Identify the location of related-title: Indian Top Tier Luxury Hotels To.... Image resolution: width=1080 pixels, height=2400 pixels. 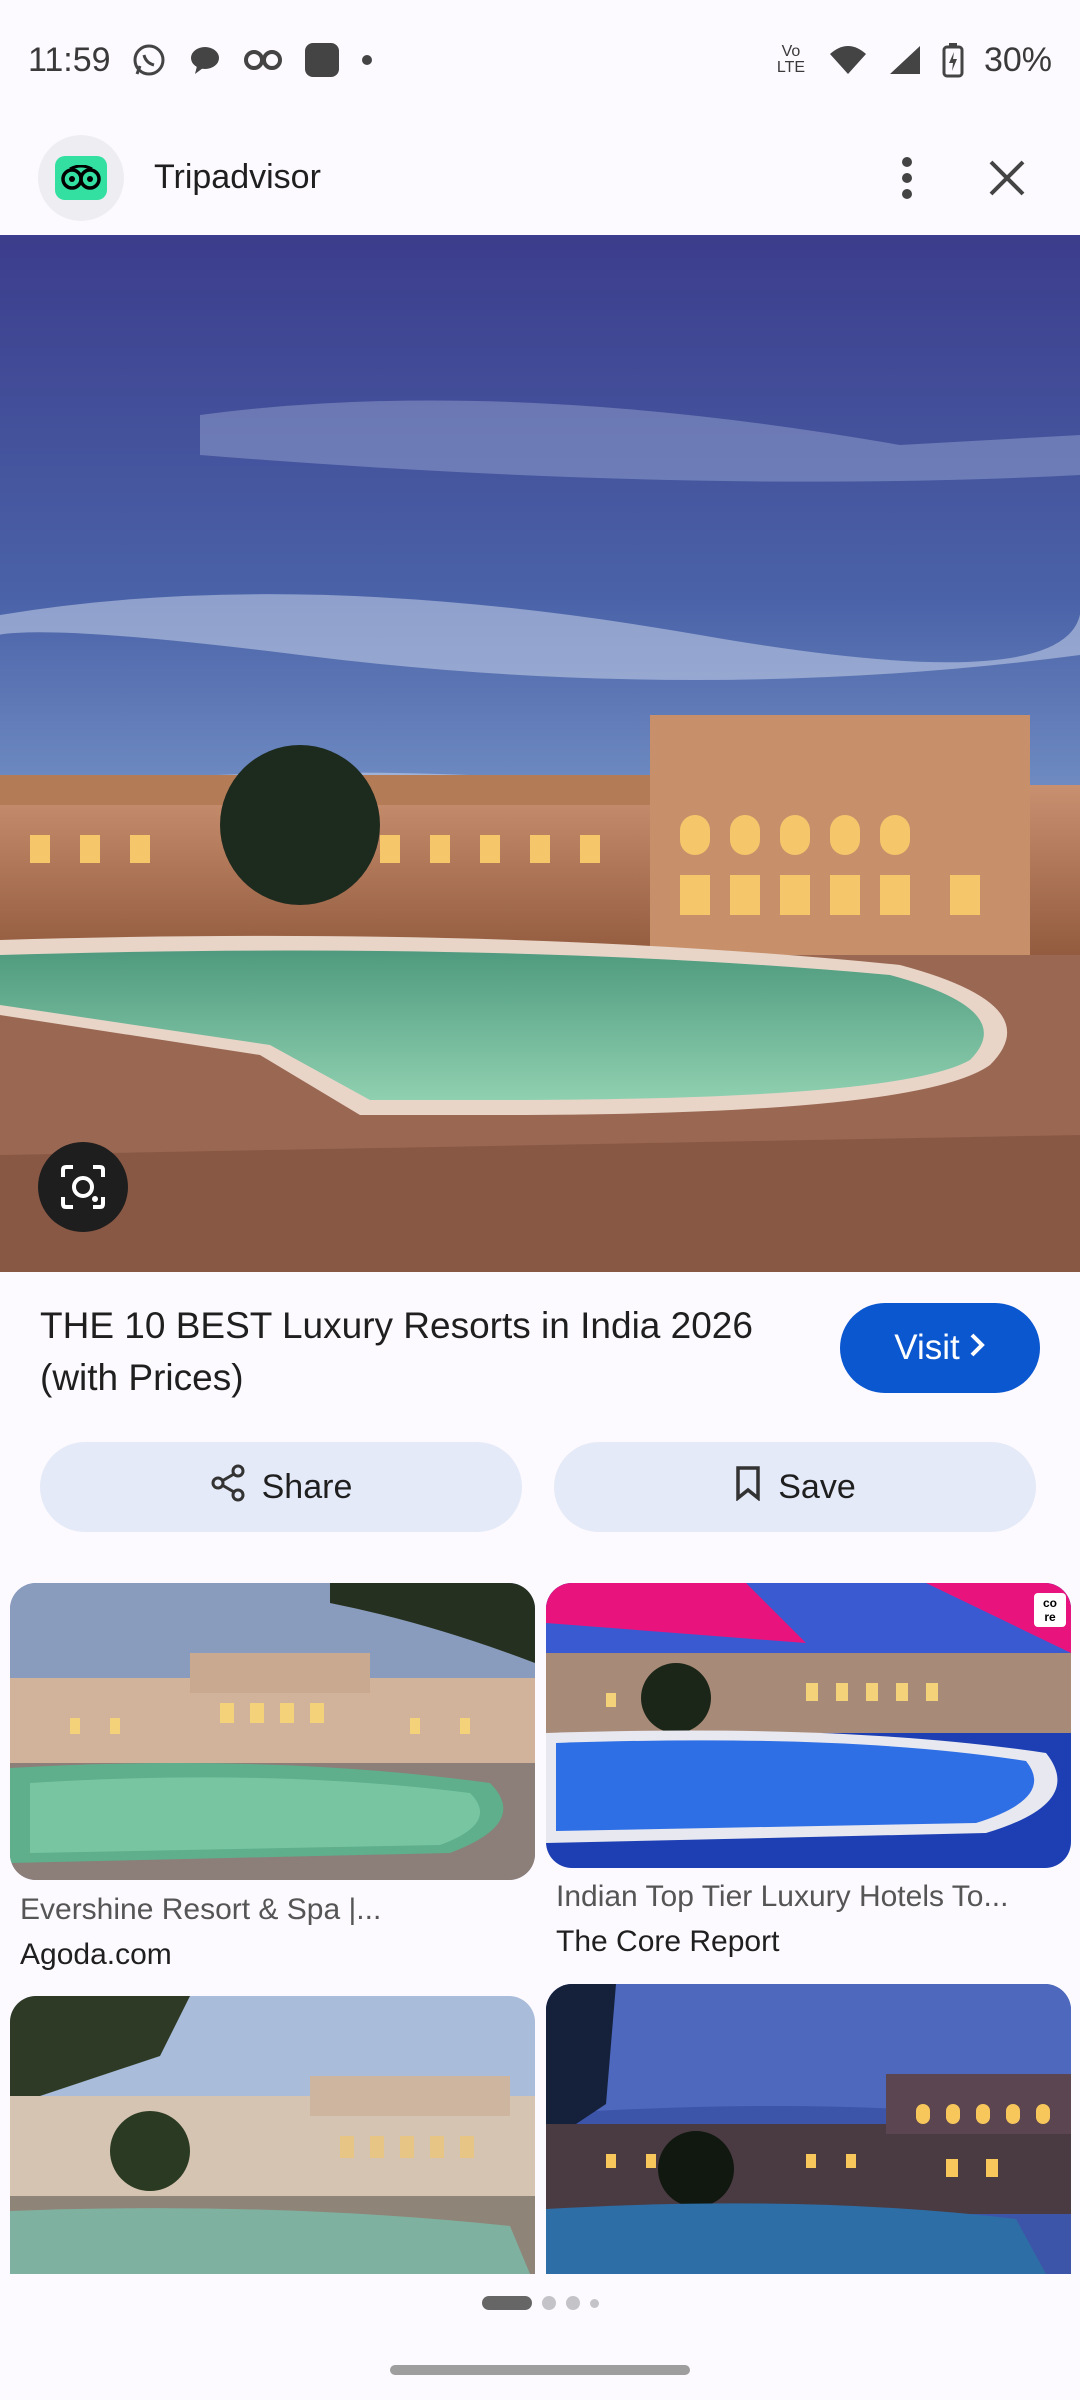
(782, 1897).